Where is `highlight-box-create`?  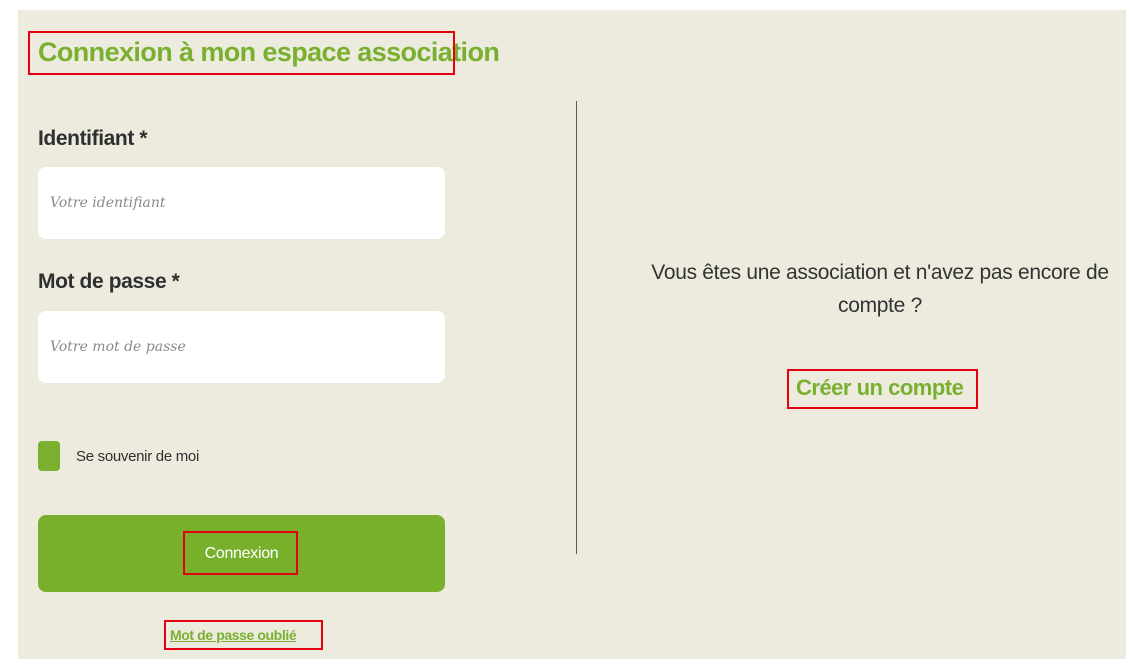
highlight-box-create is located at coordinates (882, 389).